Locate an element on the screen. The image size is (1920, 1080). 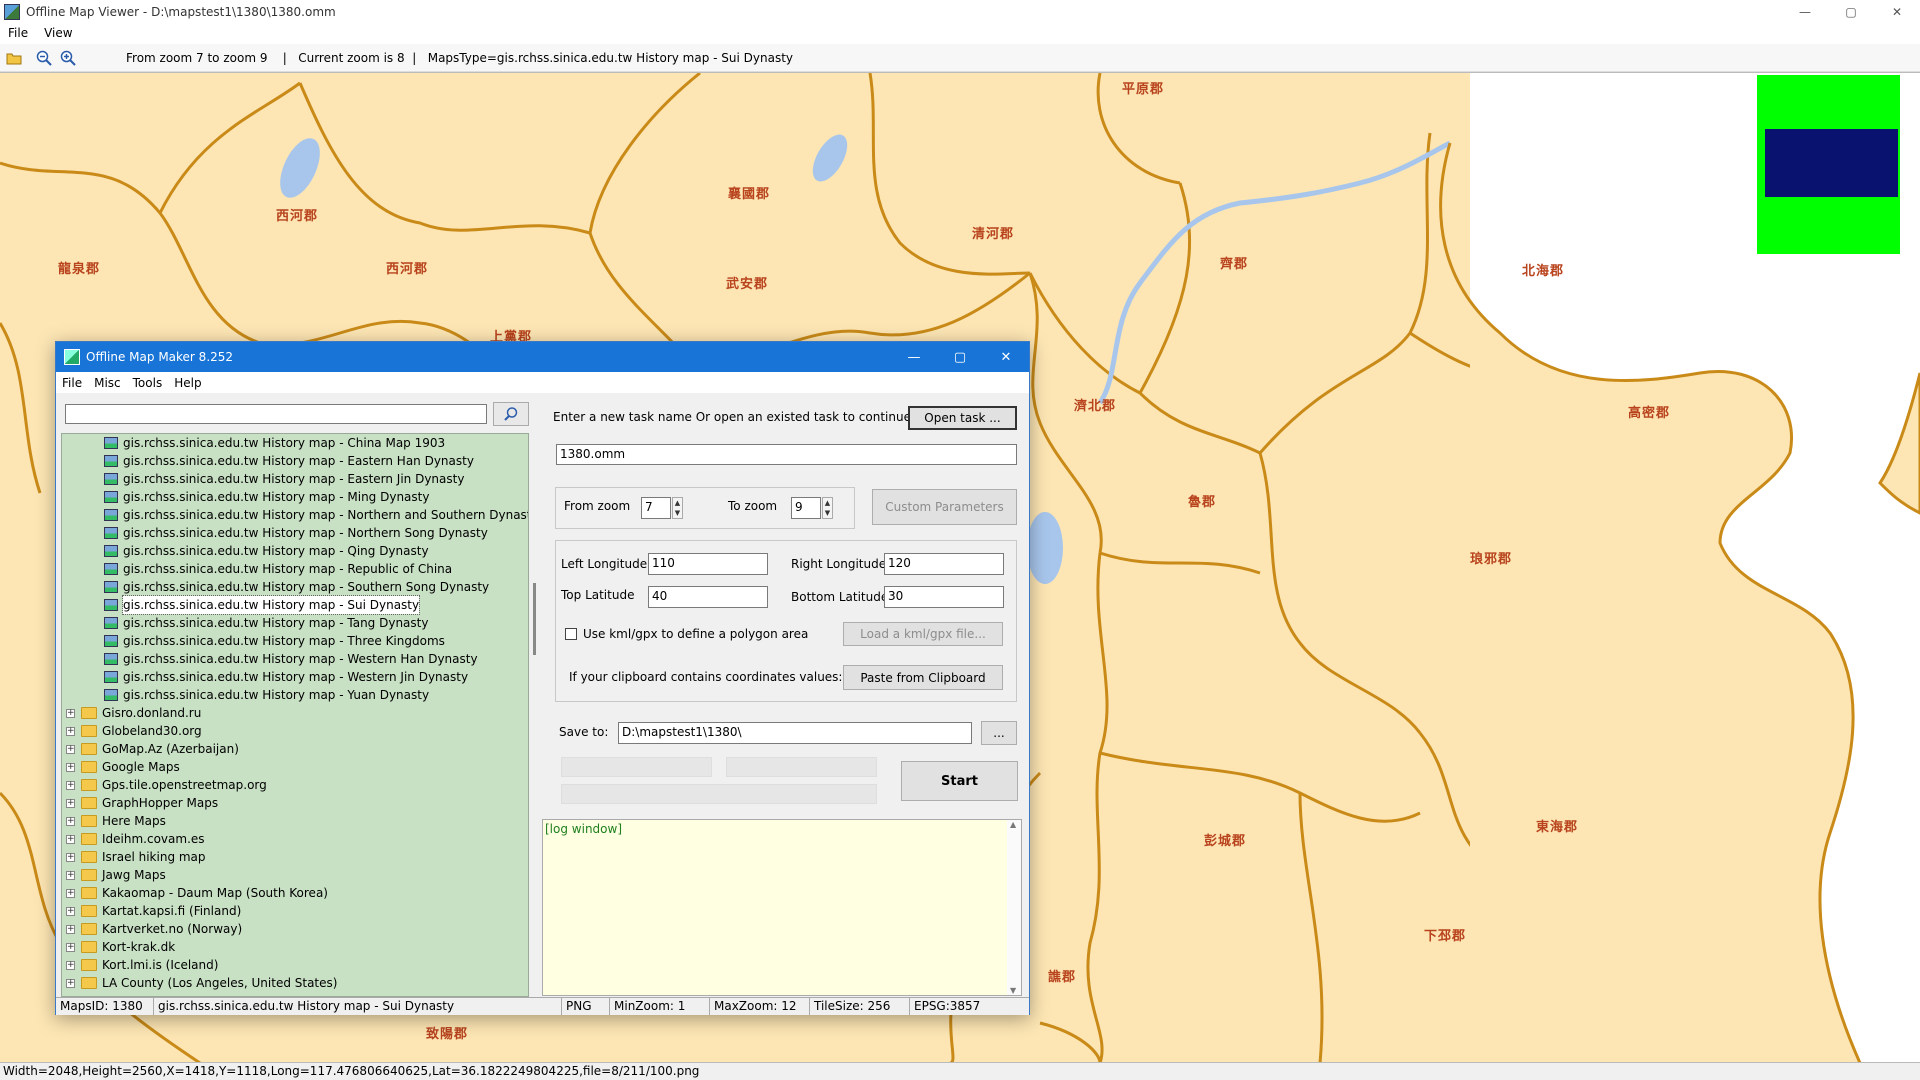
tree-folder: + Israel hiking map is located at coordinates (136, 857).